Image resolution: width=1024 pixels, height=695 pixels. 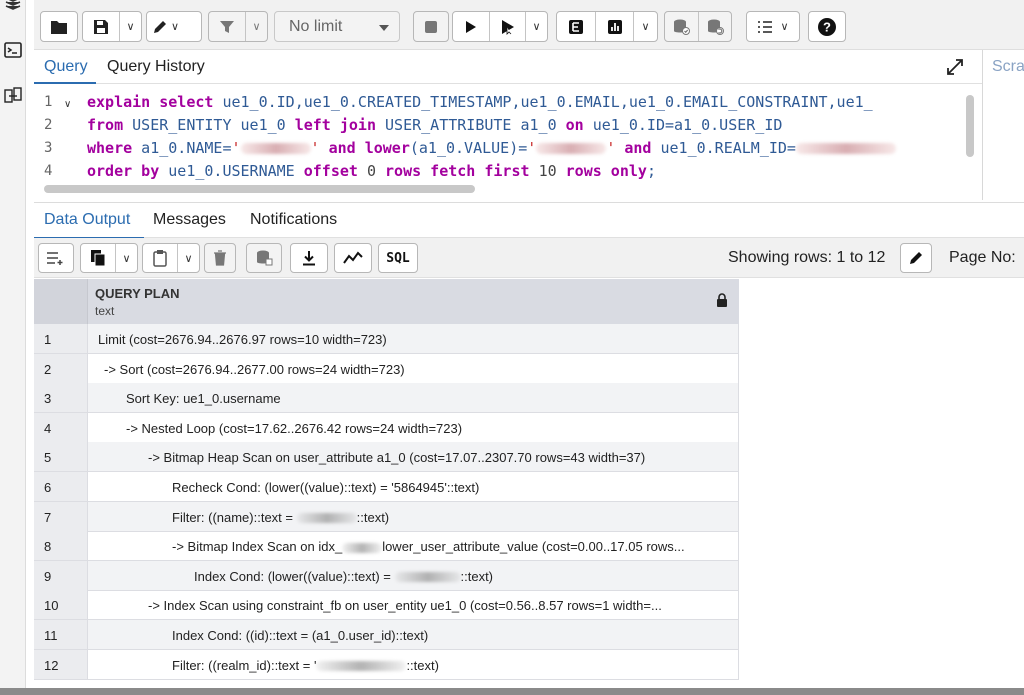 I want to click on vertical-scrollbar, so click(x=970, y=126).